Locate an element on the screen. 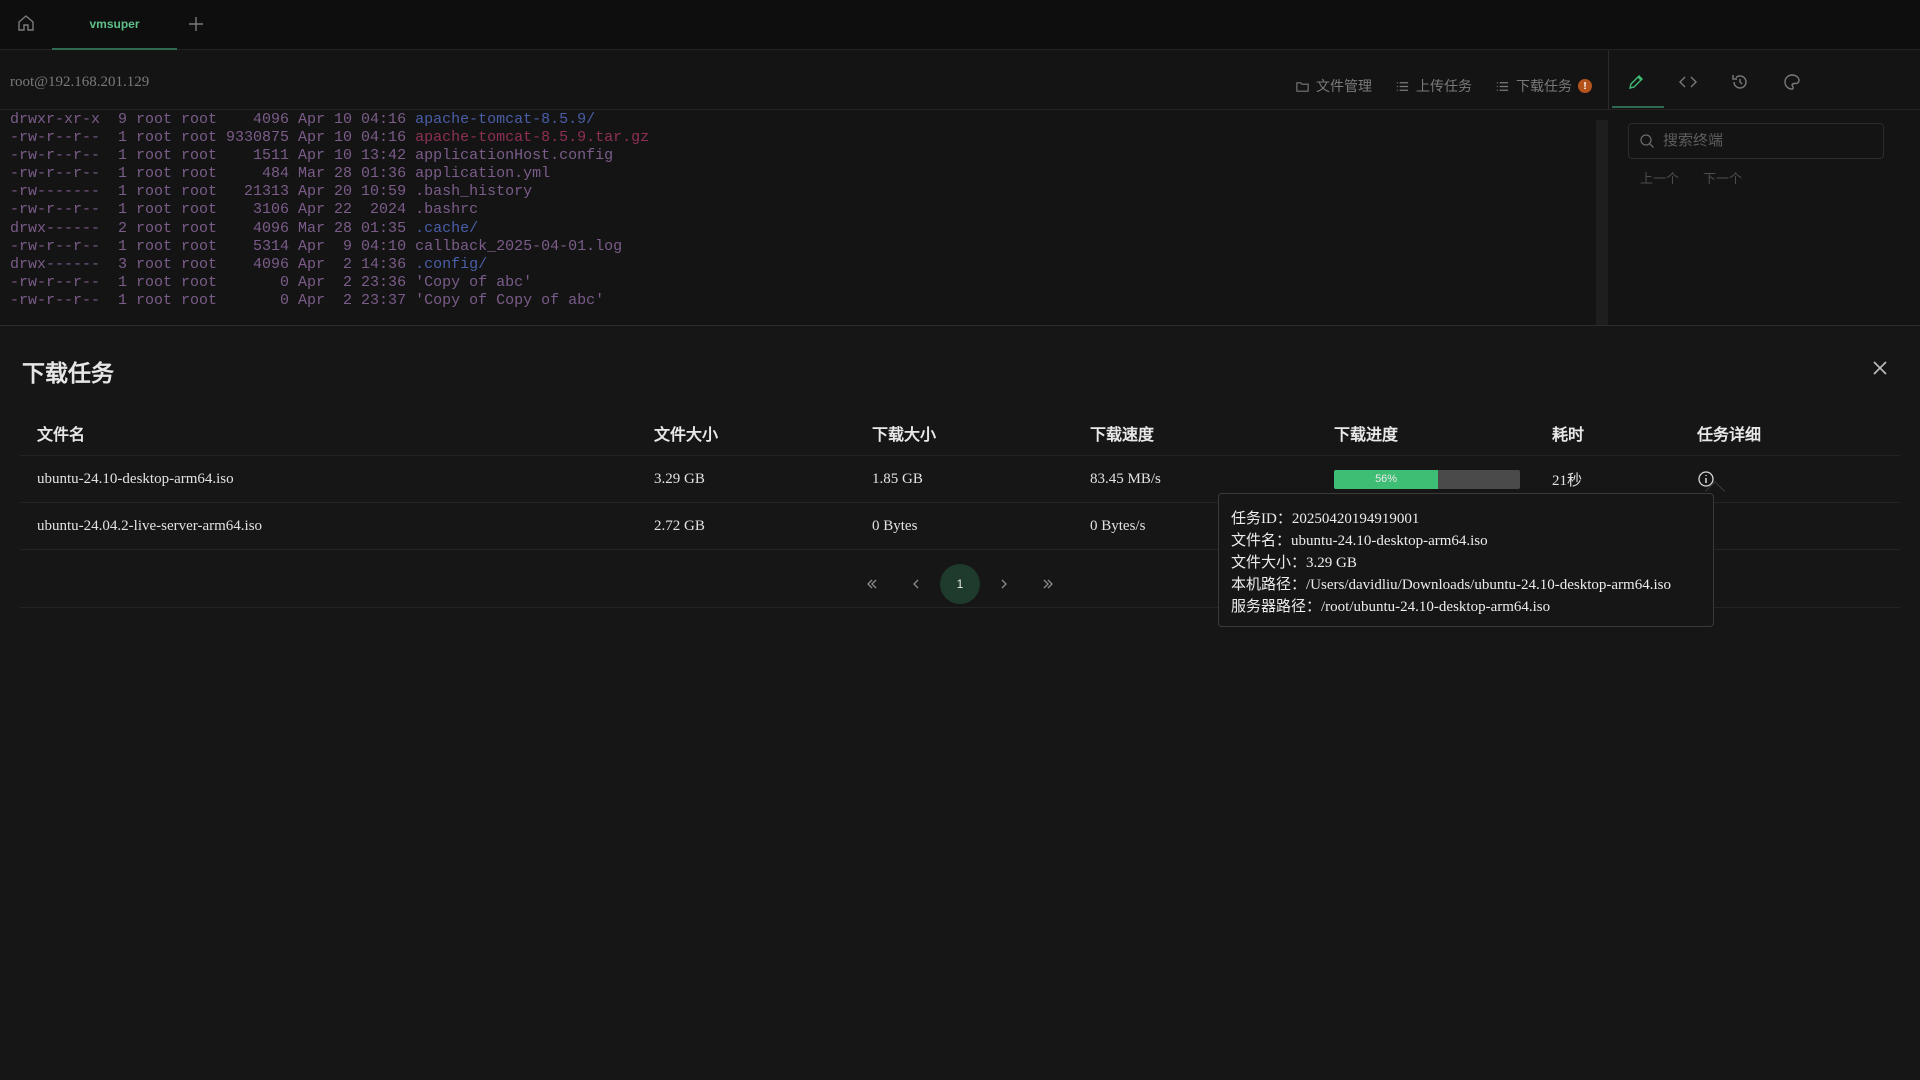 This screenshot has width=1920, height=1080. column-header-filename: 文件名 is located at coordinates (61, 434).